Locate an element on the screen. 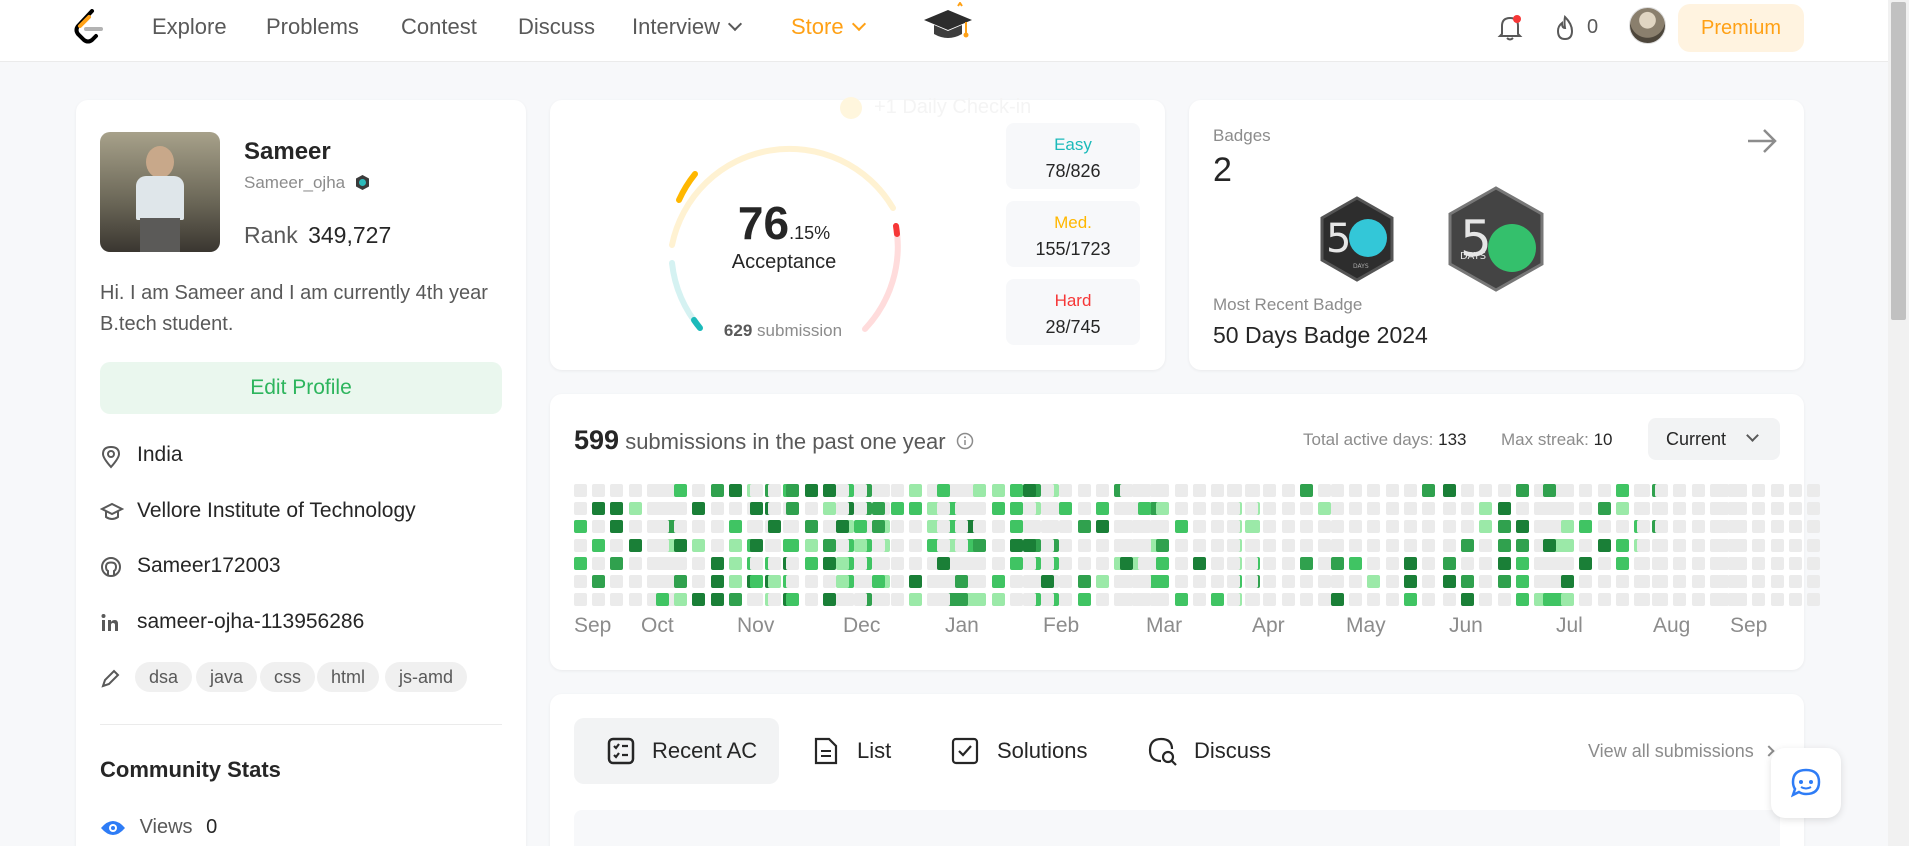  nav-explore: Explore is located at coordinates (189, 27).